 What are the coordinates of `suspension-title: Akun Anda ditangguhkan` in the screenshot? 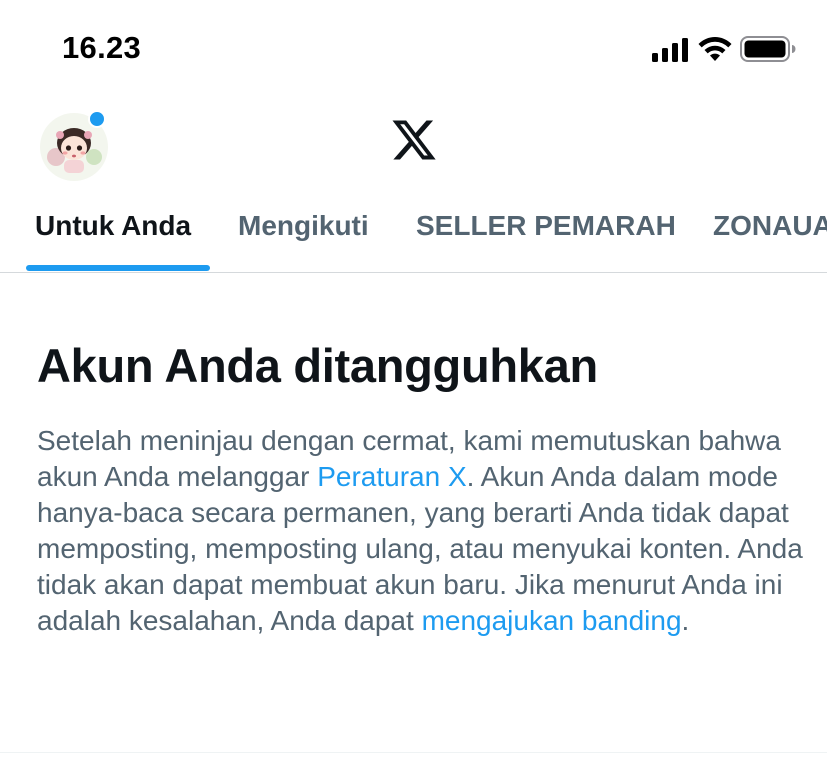 It's located at (317, 365).